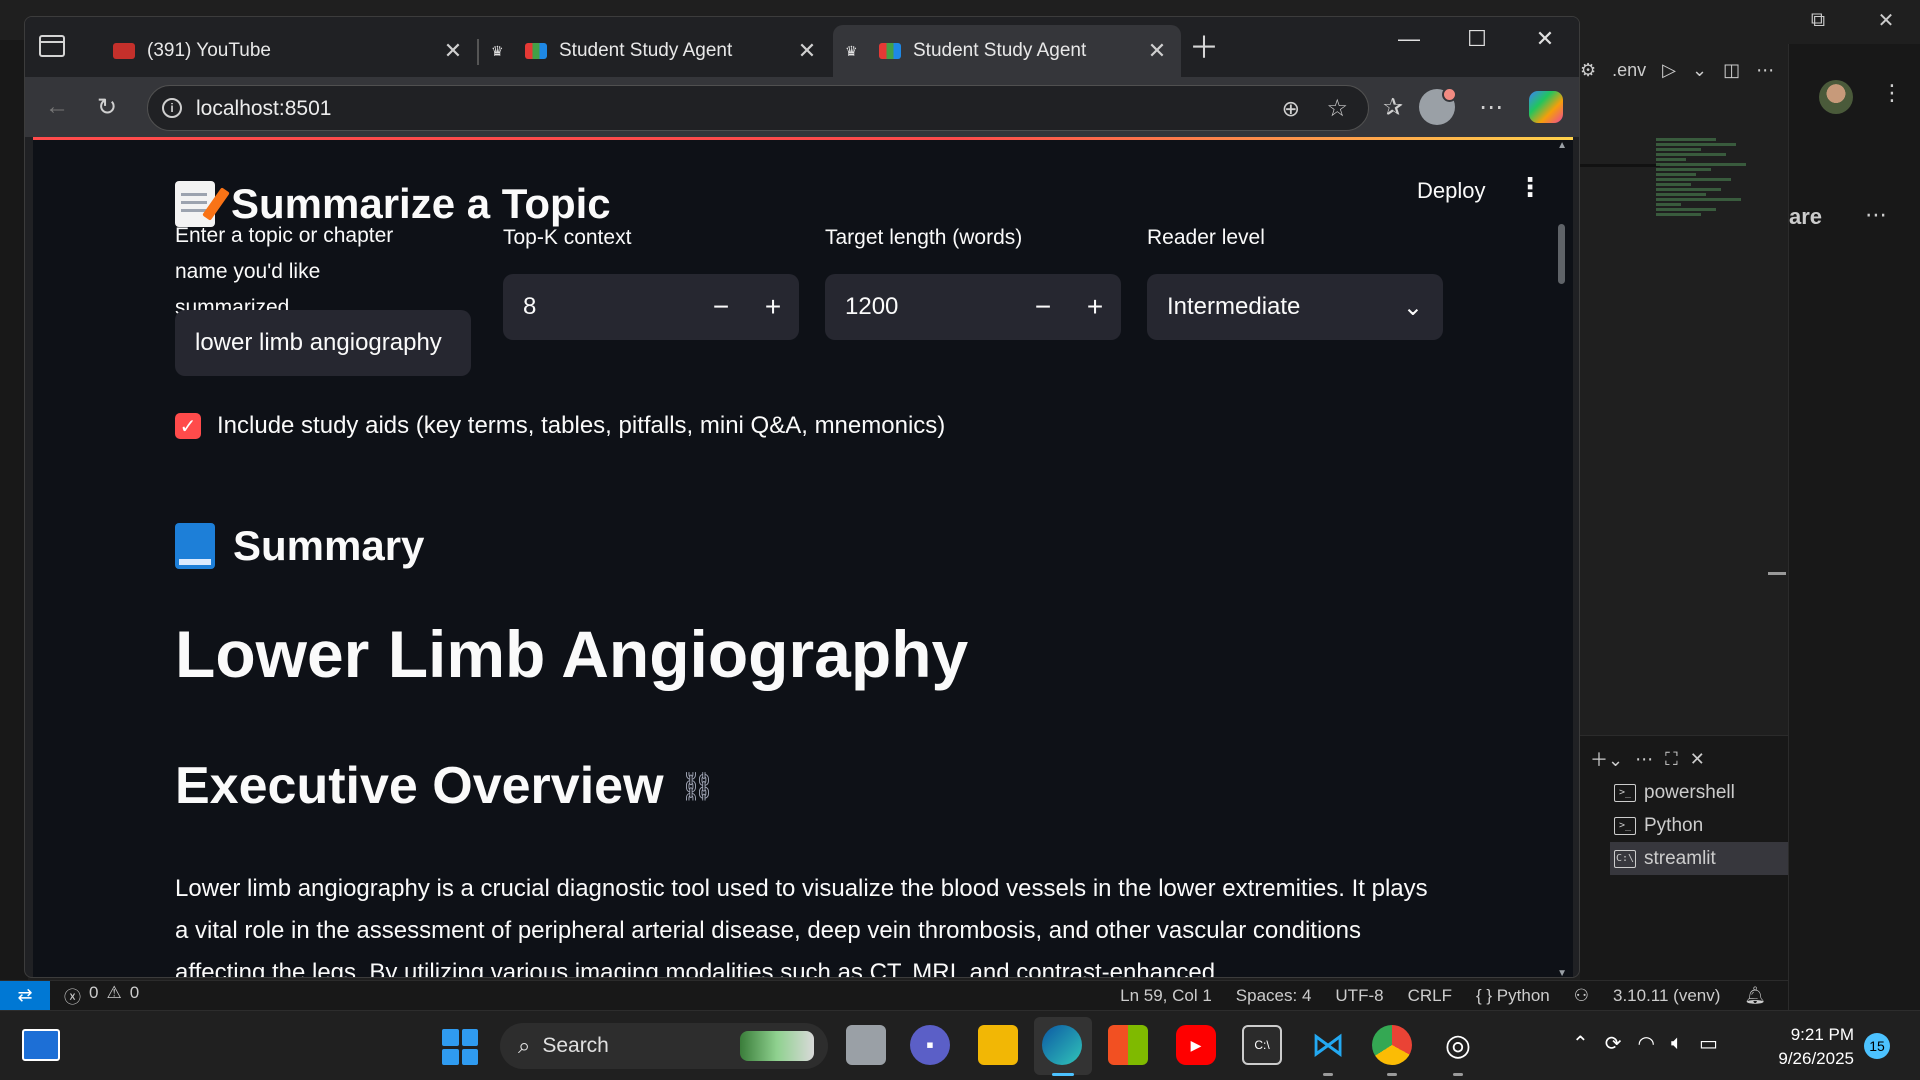 The image size is (1920, 1080). I want to click on tab-student-study-agent-1: ♛ Student Study Agent ✕, so click(655, 51).